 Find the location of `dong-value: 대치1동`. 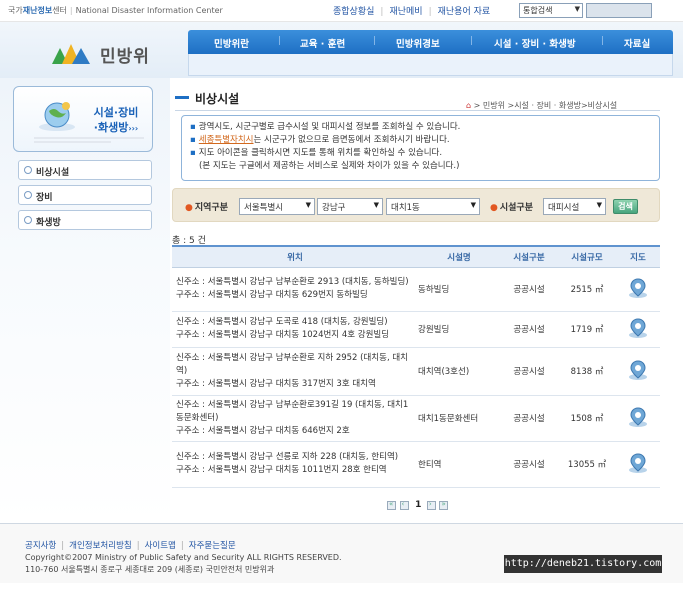

dong-value: 대치1동 is located at coordinates (405, 208).